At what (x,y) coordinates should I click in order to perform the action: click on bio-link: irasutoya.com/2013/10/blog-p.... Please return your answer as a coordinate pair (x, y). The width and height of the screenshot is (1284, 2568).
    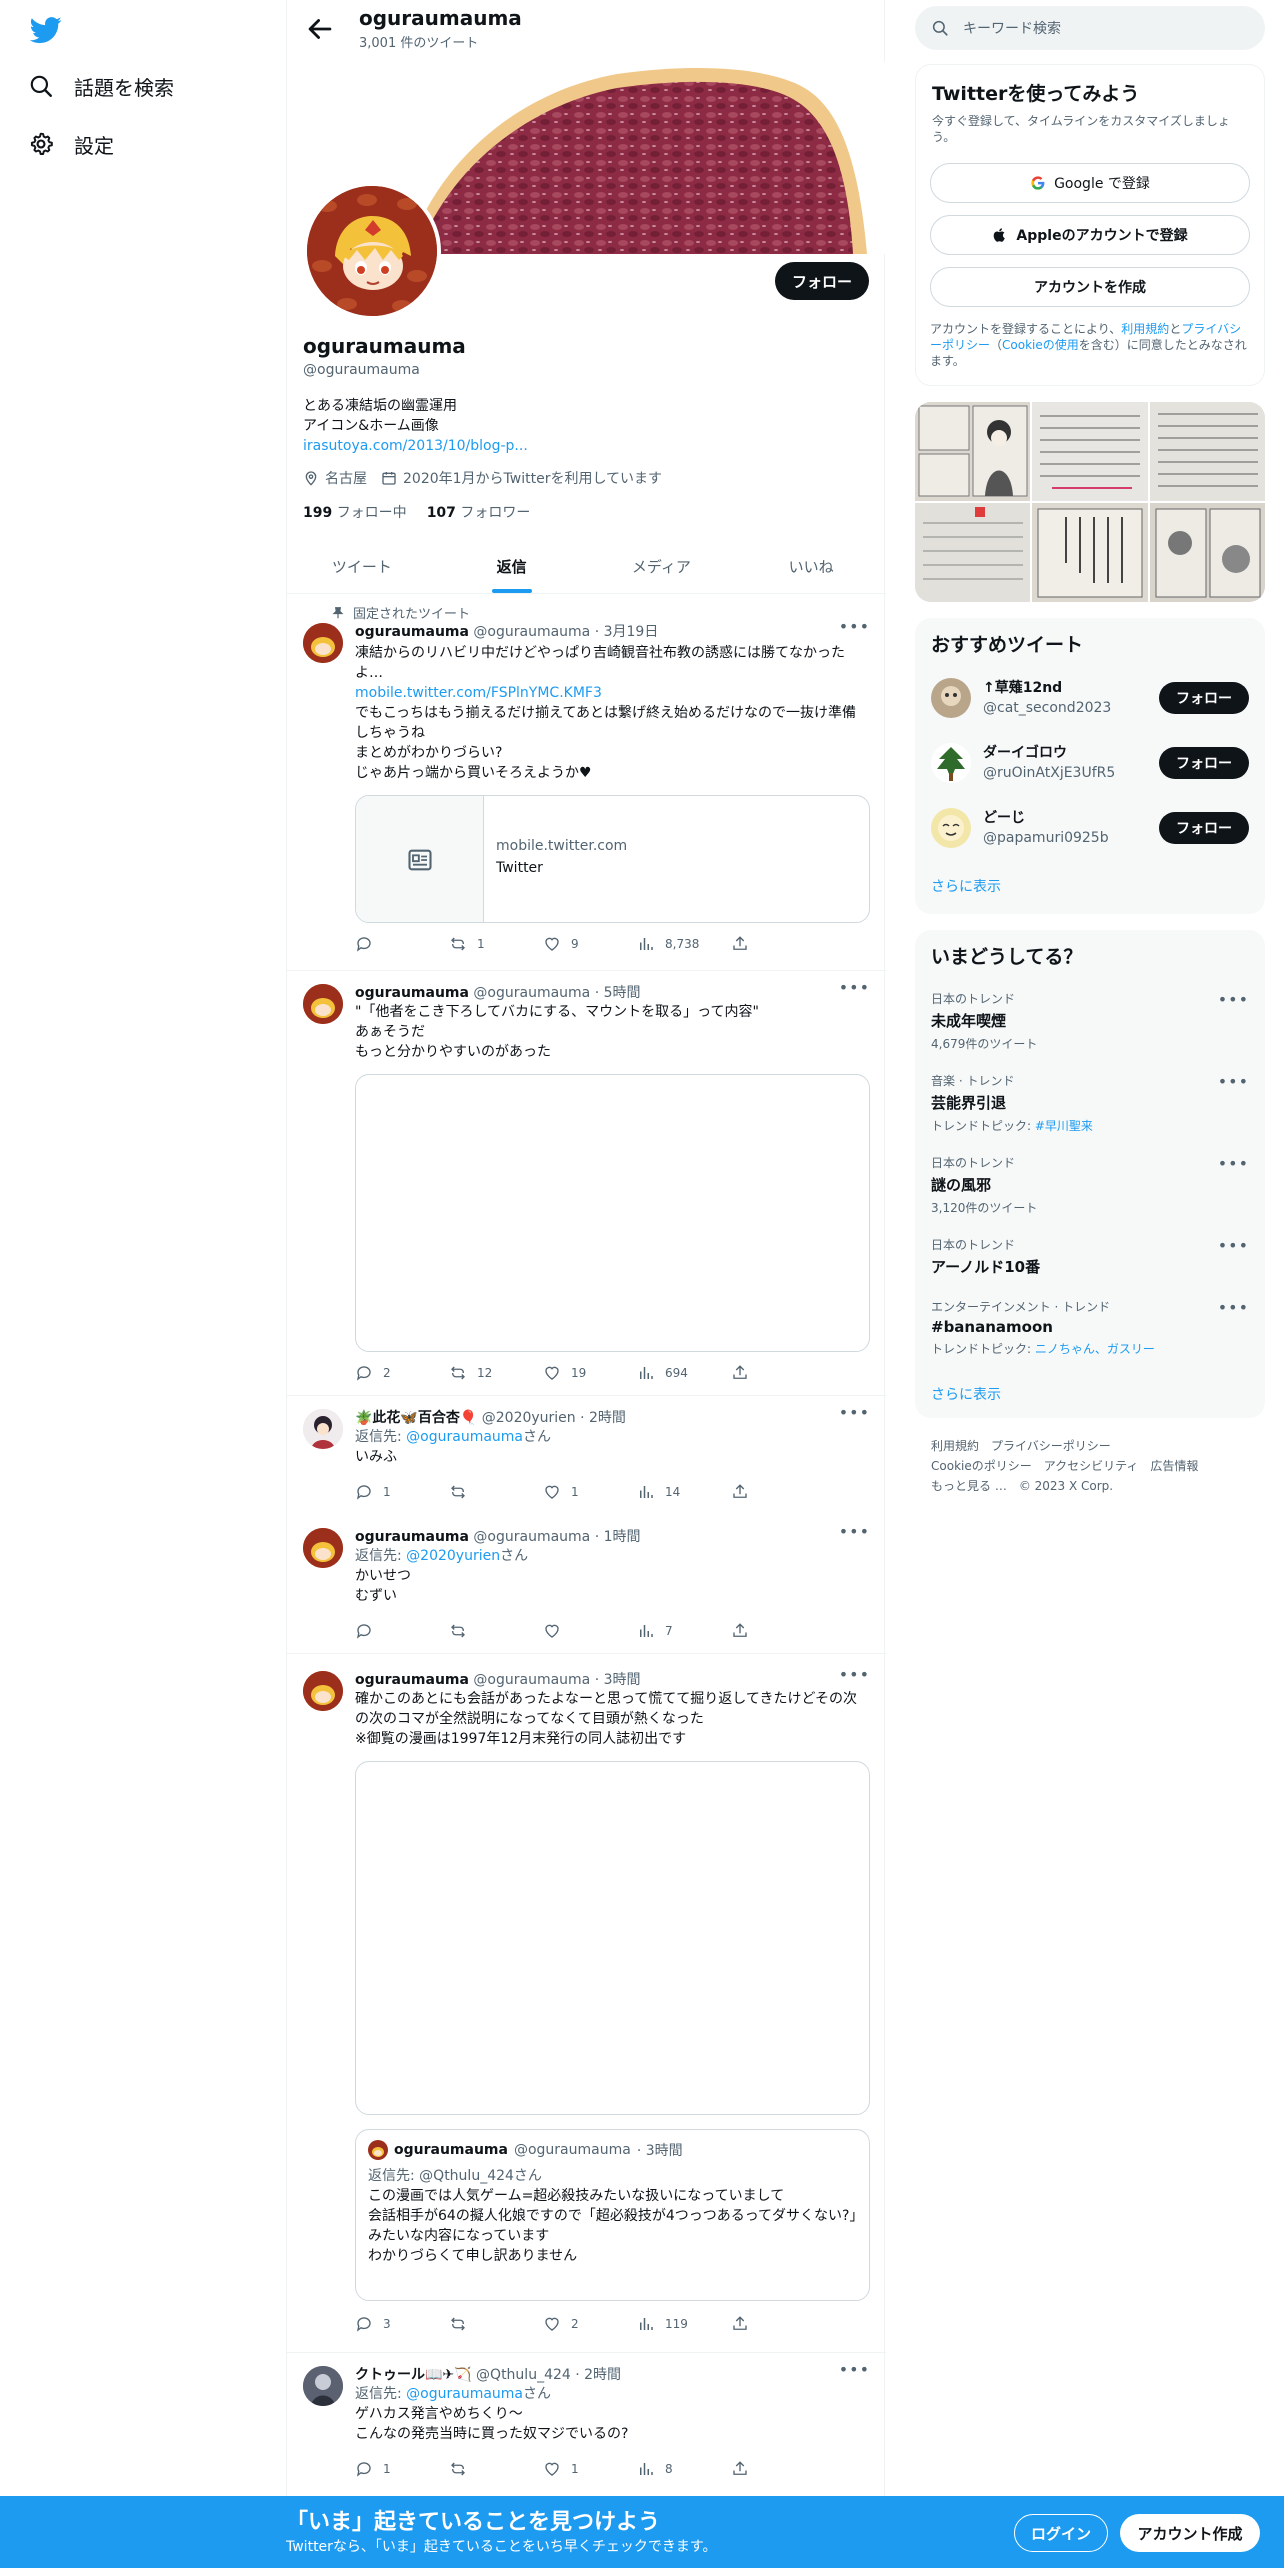
    Looking at the image, I should click on (415, 446).